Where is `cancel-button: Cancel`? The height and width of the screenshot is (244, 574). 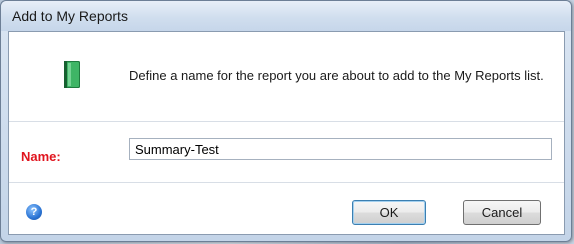 cancel-button: Cancel is located at coordinates (502, 212).